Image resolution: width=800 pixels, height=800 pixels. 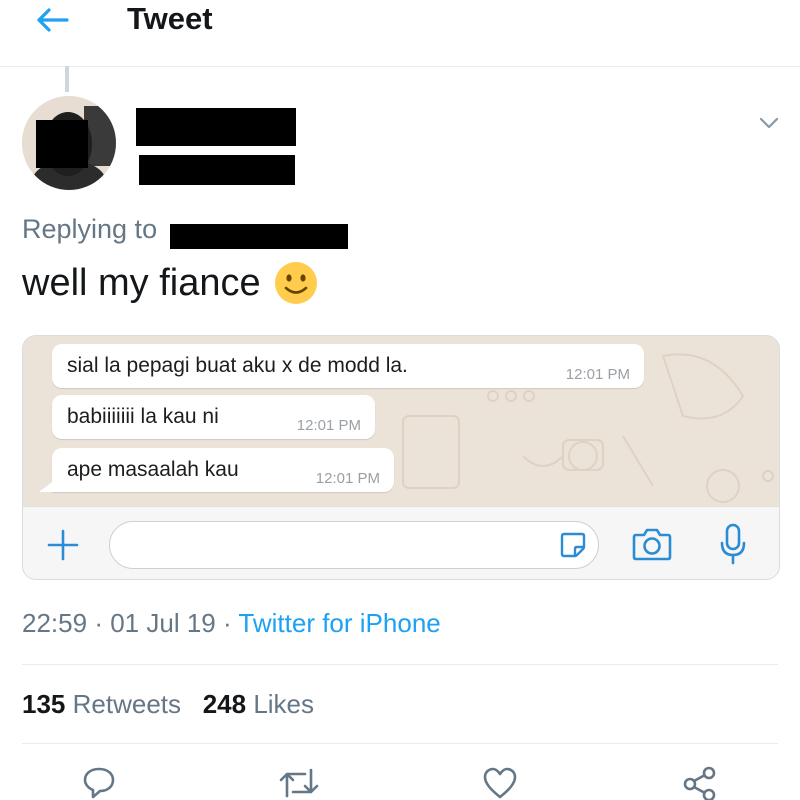 I want to click on sticker-icon, so click(x=573, y=545).